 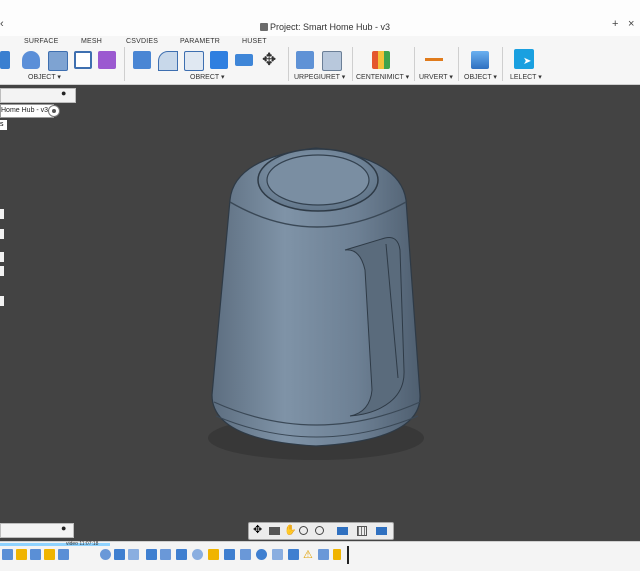 What do you see at coordinates (181, 554) in the screenshot?
I see `timeline-feature-split-icon` at bounding box center [181, 554].